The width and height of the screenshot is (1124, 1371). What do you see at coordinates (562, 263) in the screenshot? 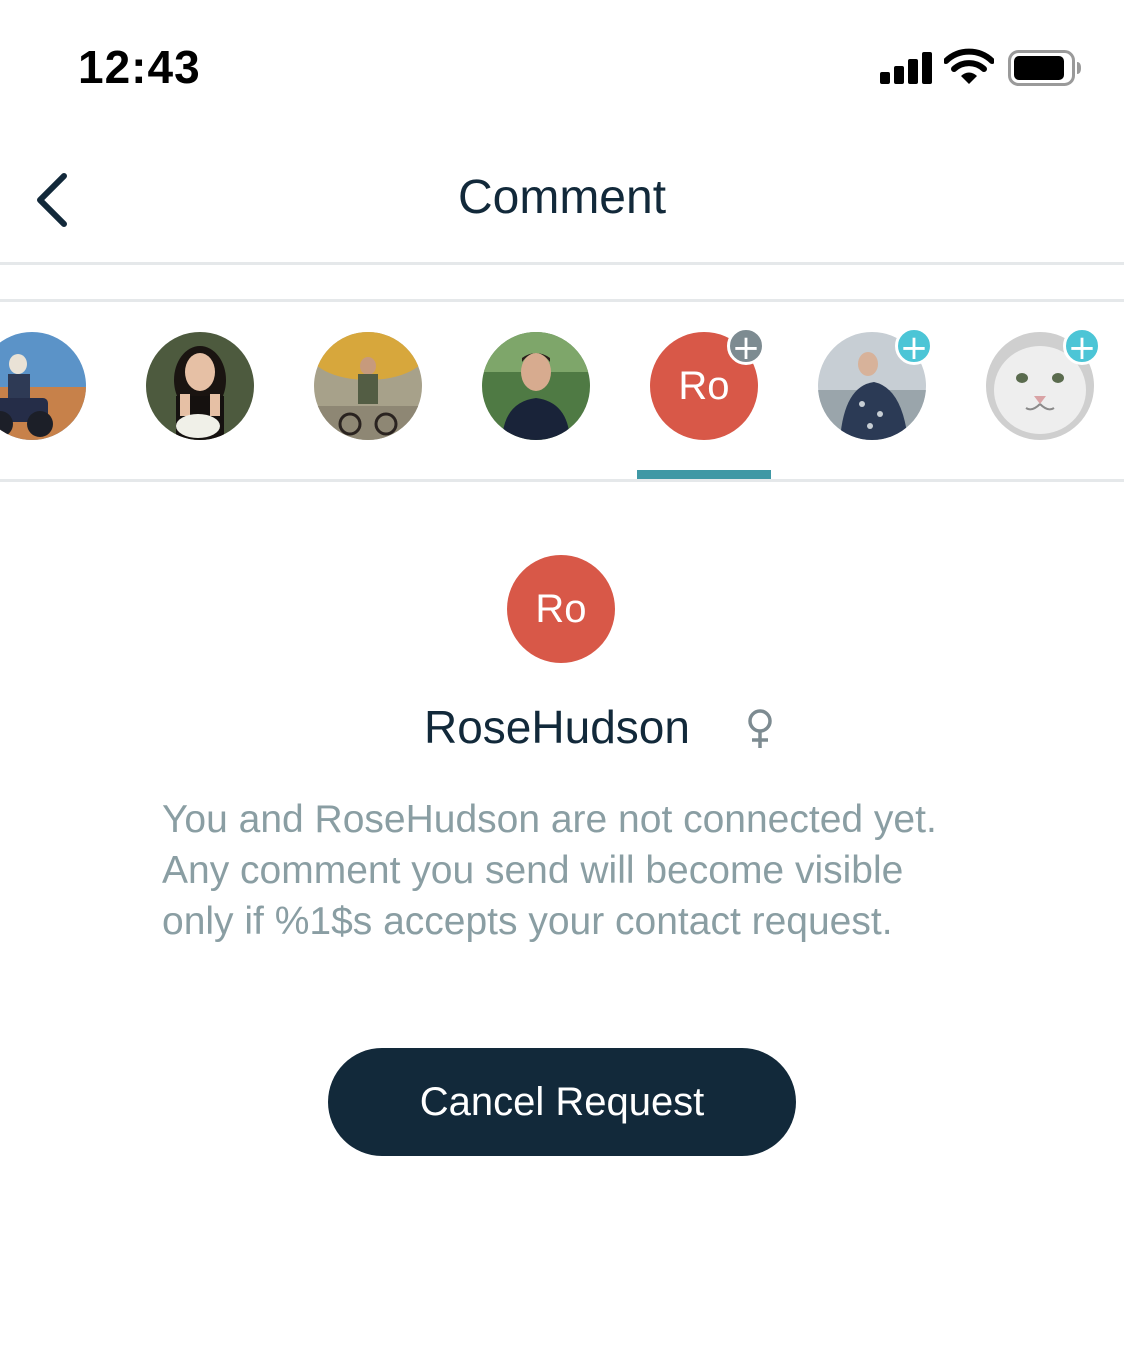
I see `header-divider` at bounding box center [562, 263].